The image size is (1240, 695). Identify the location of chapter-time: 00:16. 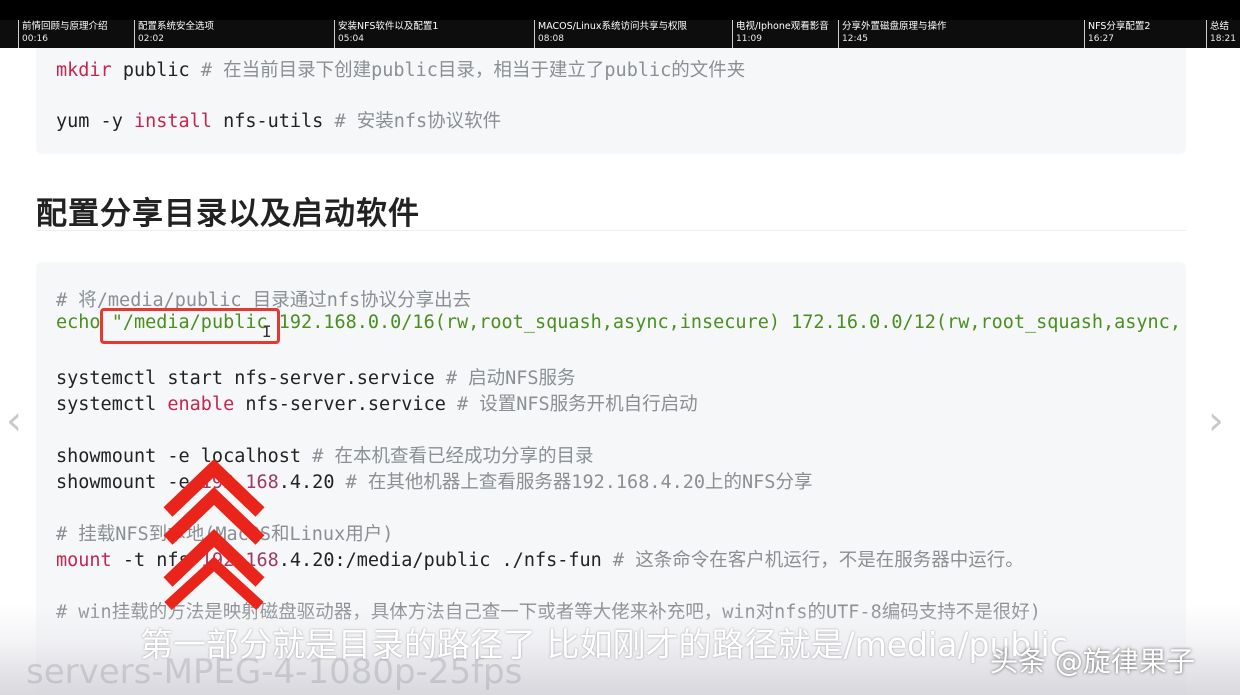
(35, 39).